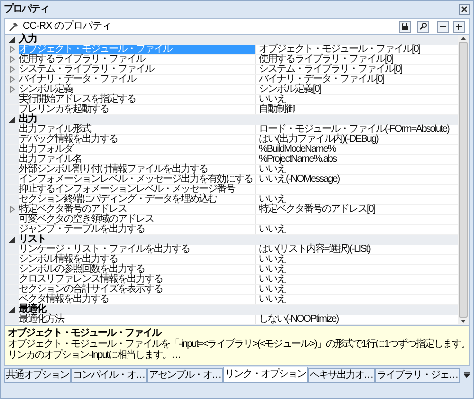  I want to click on close-icon, so click(464, 9).